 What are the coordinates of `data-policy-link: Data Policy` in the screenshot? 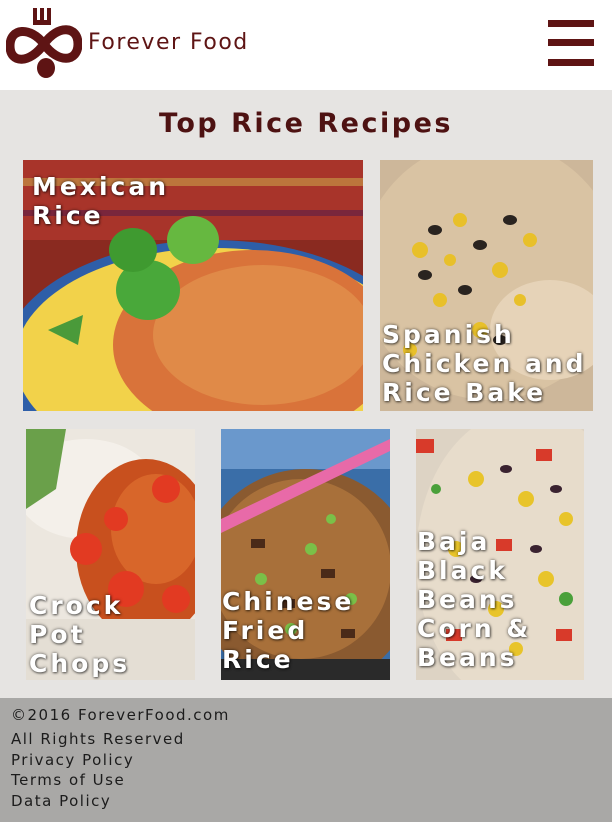 It's located at (61, 801).